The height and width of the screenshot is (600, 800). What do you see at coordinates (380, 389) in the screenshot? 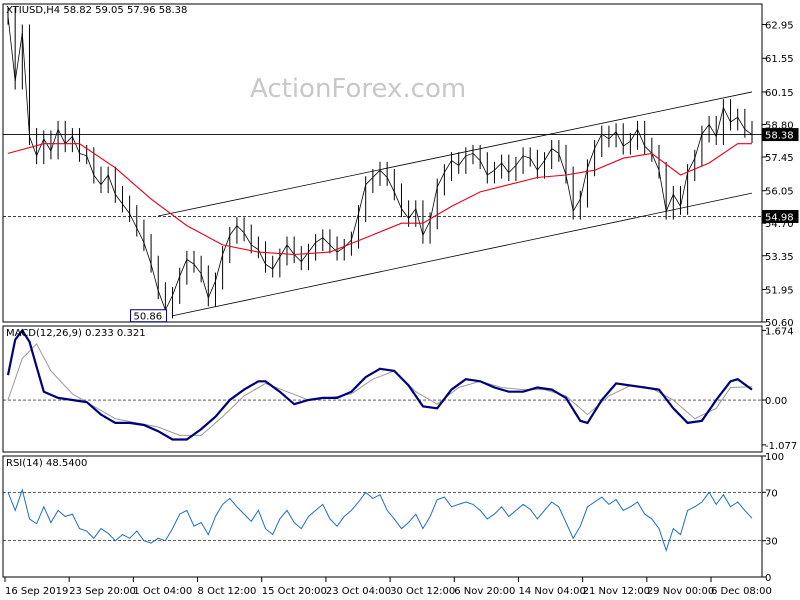
I see `macd-signal-line` at bounding box center [380, 389].